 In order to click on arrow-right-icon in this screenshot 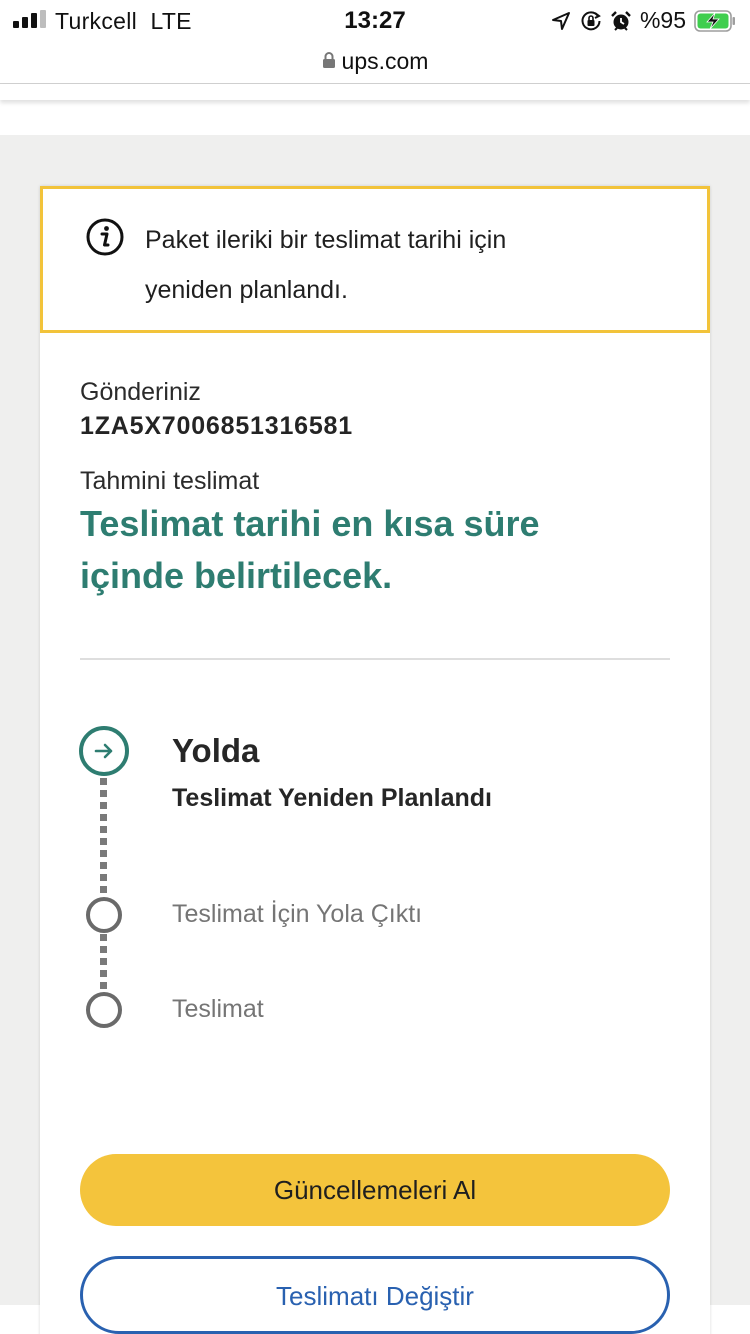, I will do `click(103, 751)`.